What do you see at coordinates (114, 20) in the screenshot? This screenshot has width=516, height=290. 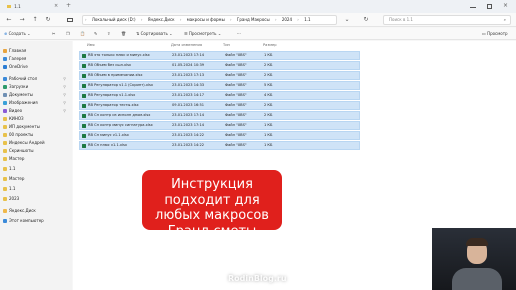 I see `breadcrumb-item: Локальный диск (D:)` at bounding box center [114, 20].